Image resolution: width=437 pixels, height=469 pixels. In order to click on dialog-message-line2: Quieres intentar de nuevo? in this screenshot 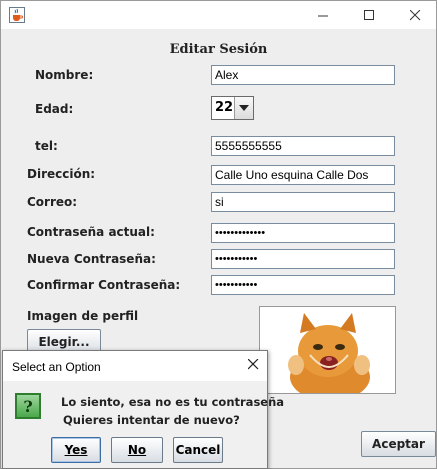, I will do `click(151, 420)`.